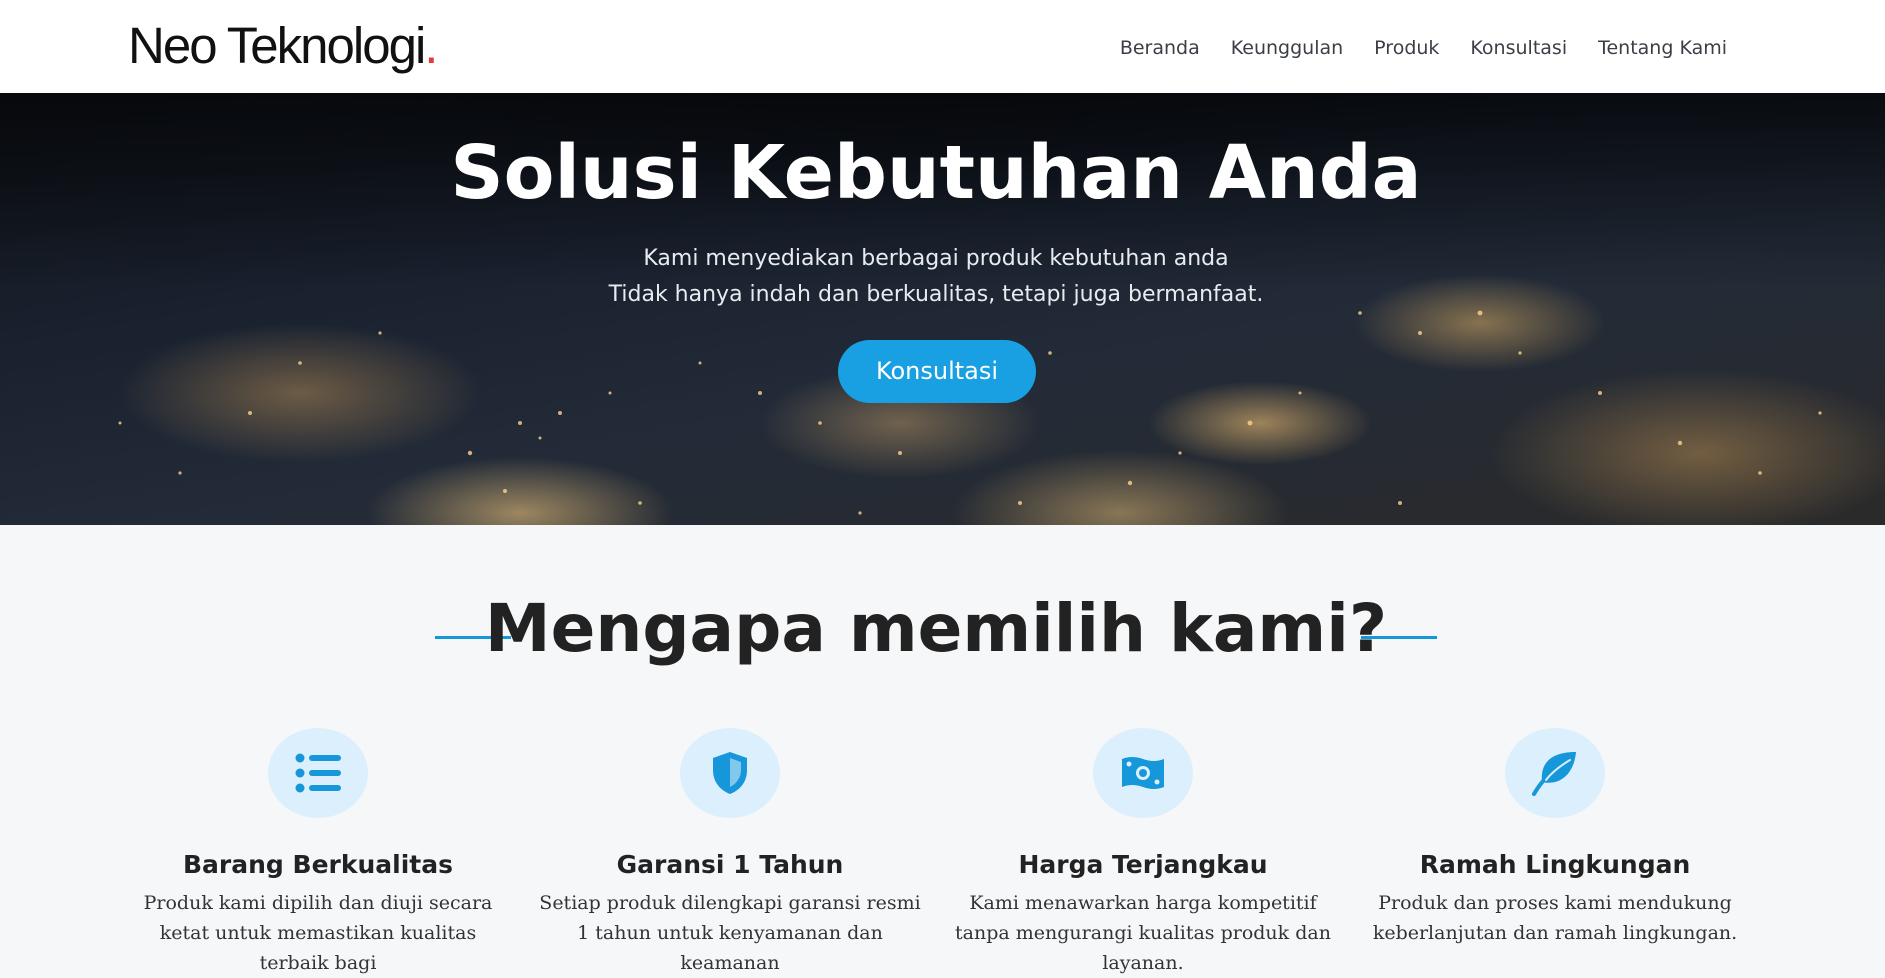 The width and height of the screenshot is (1885, 978). I want to click on leaf-icon, so click(1555, 773).